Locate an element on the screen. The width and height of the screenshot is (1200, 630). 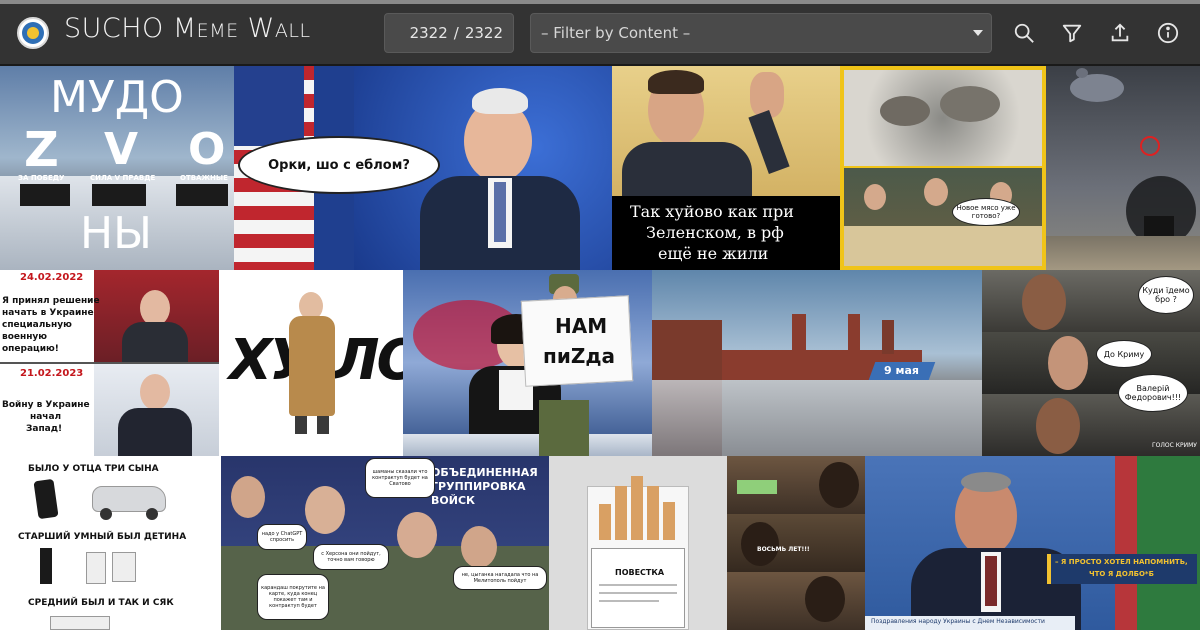
meme-caption: ВОСЬМЬ ЛЕТ!!! is located at coordinates (783, 549).